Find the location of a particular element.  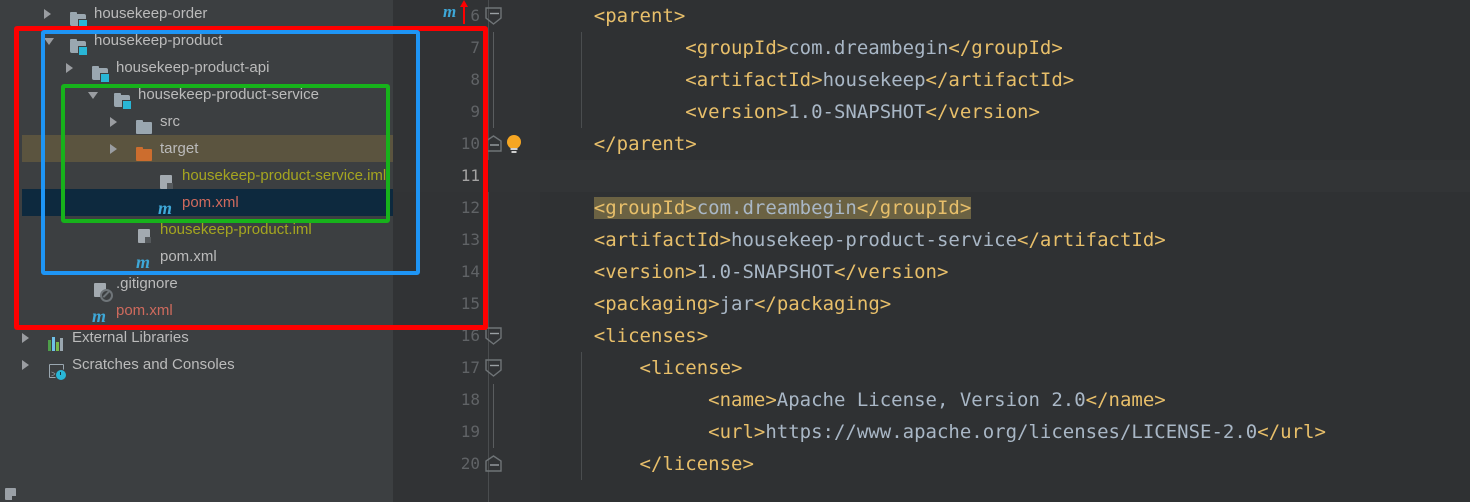

tree-row: housekeep-product-service.iml is located at coordinates (207, 175).